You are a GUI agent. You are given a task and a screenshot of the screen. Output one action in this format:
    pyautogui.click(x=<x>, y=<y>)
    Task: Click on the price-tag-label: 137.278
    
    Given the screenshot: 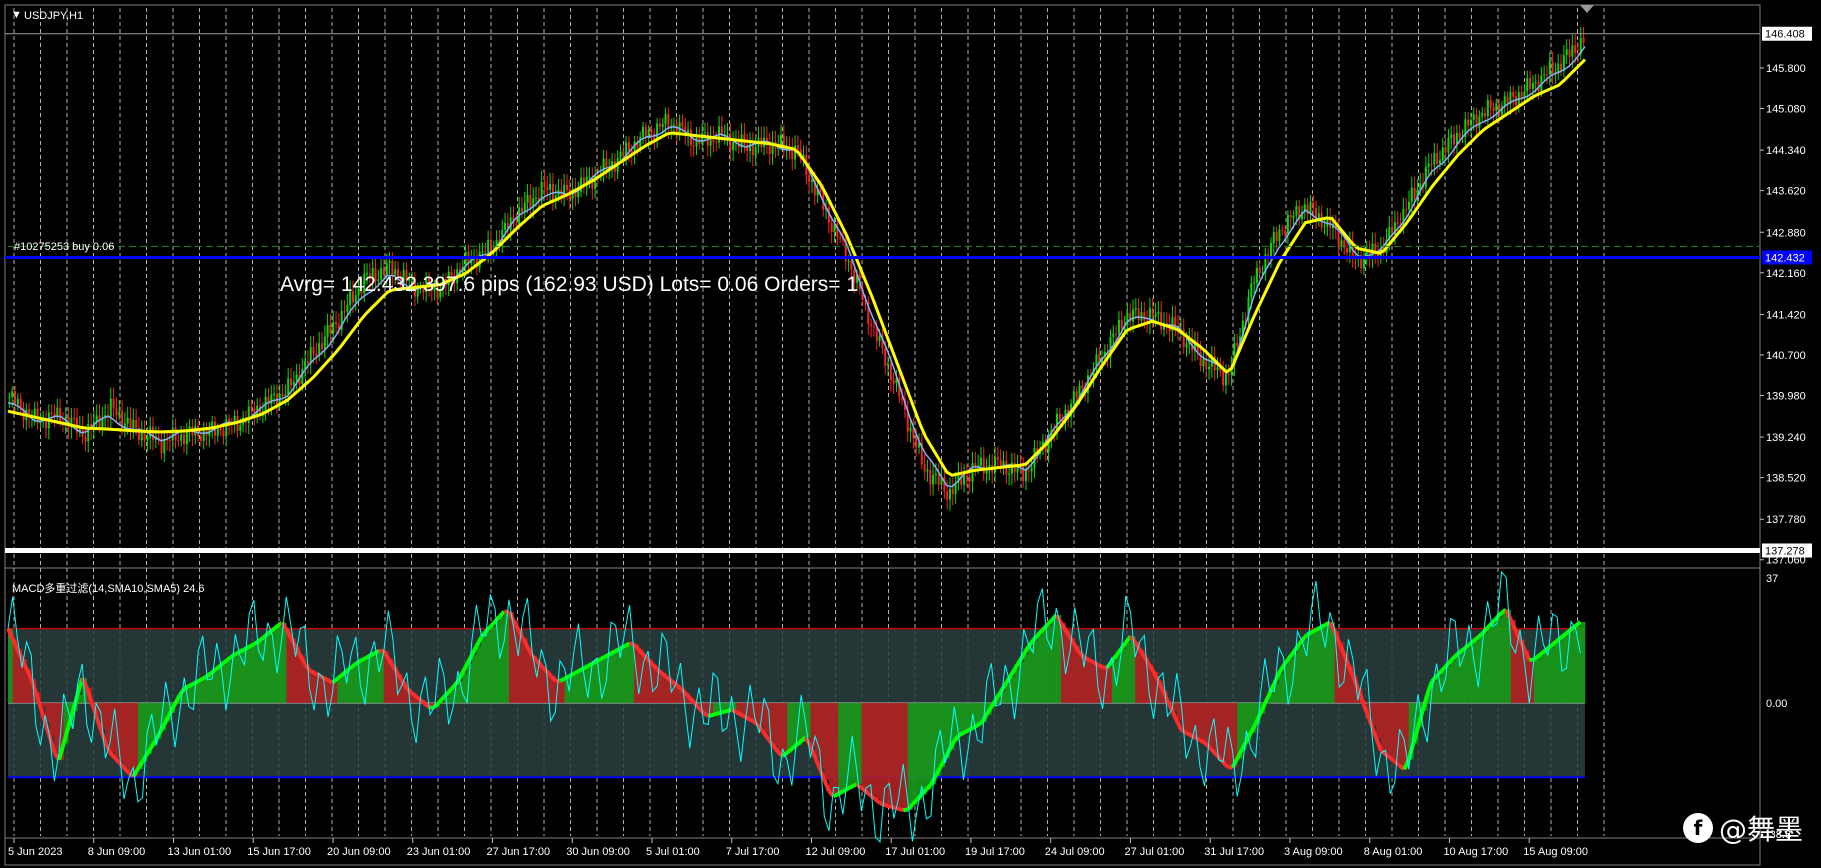 What is the action you would take?
    pyautogui.click(x=1785, y=551)
    